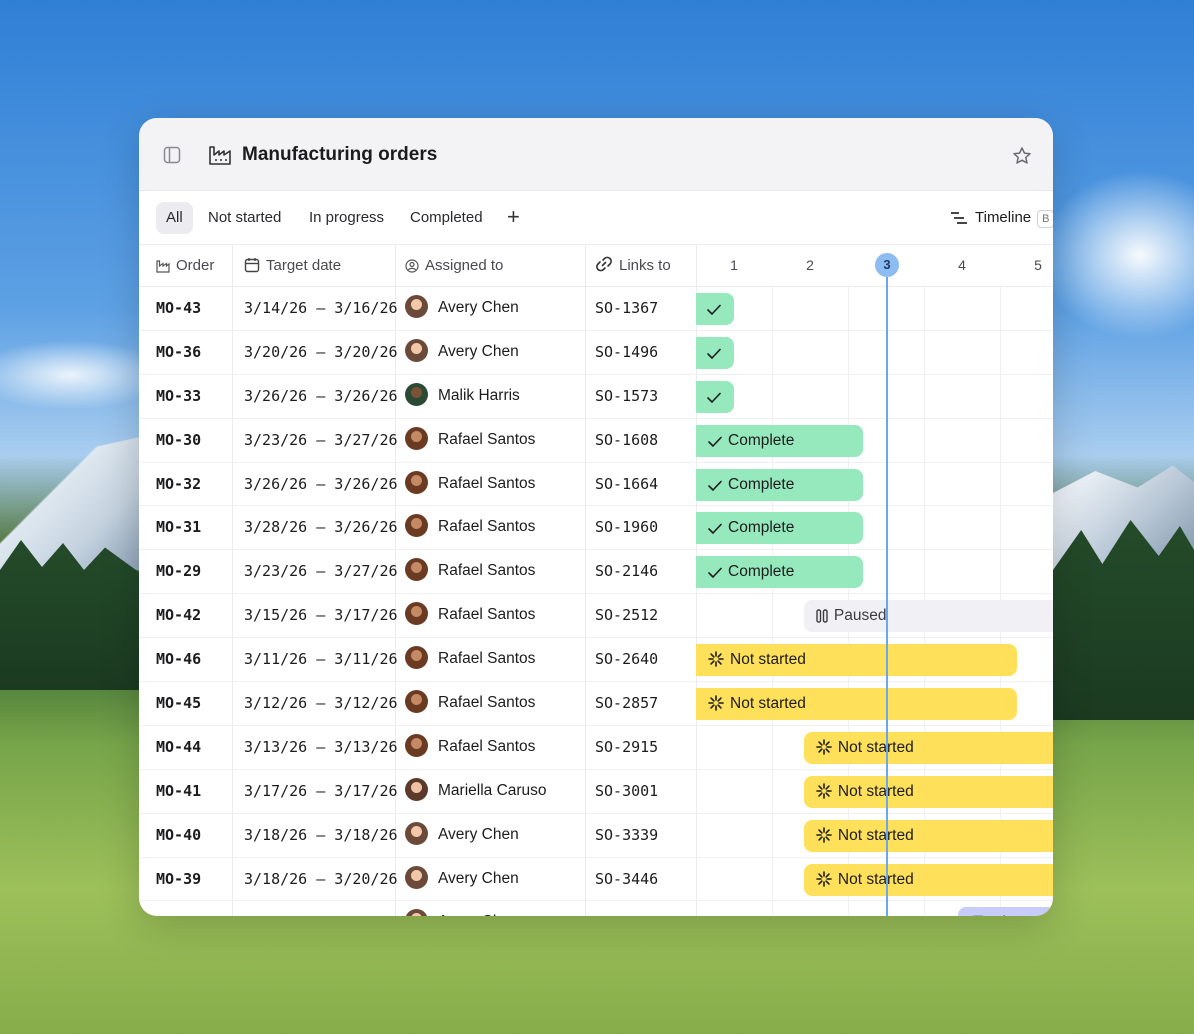 The width and height of the screenshot is (1194, 1034). I want to click on order-id: MO-36, so click(178, 352).